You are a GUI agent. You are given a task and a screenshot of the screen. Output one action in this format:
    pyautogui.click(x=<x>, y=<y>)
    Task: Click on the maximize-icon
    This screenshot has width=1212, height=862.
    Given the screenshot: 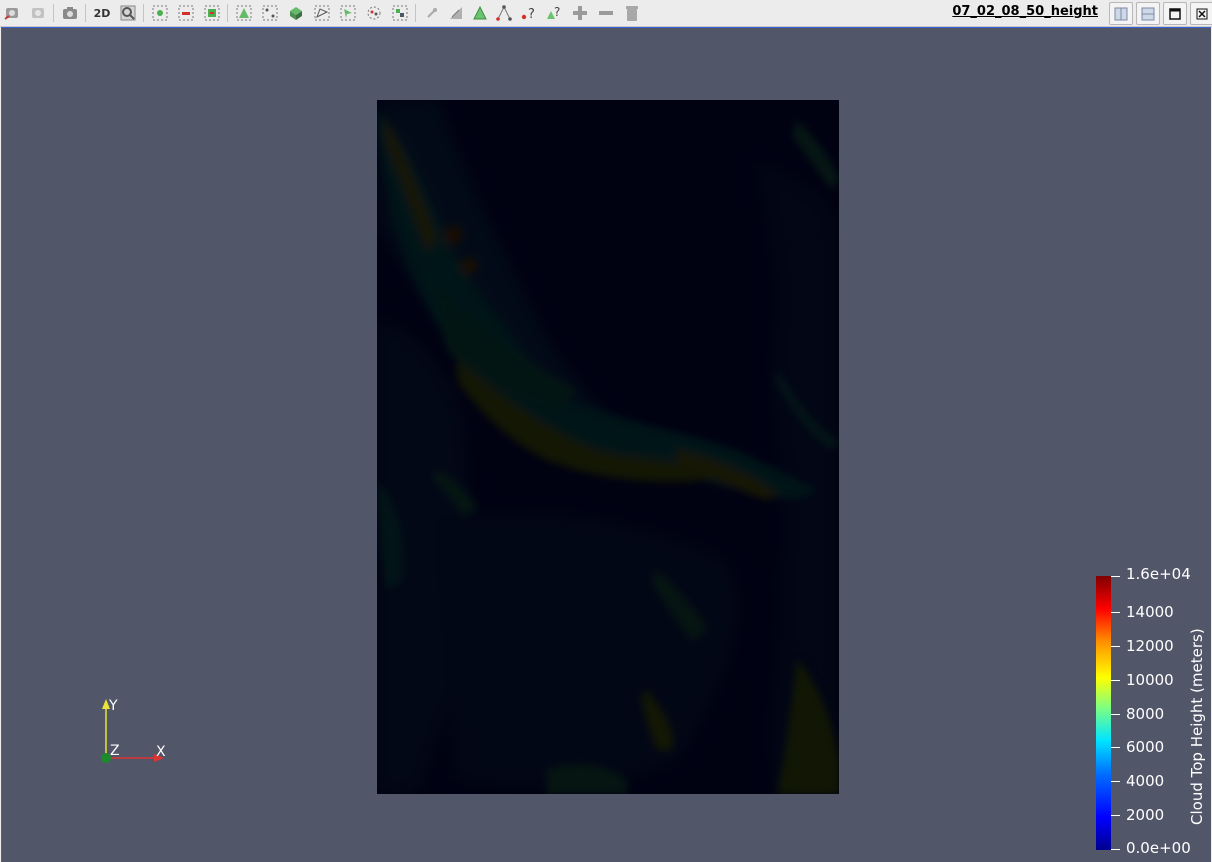 What is the action you would take?
    pyautogui.click(x=1175, y=13)
    